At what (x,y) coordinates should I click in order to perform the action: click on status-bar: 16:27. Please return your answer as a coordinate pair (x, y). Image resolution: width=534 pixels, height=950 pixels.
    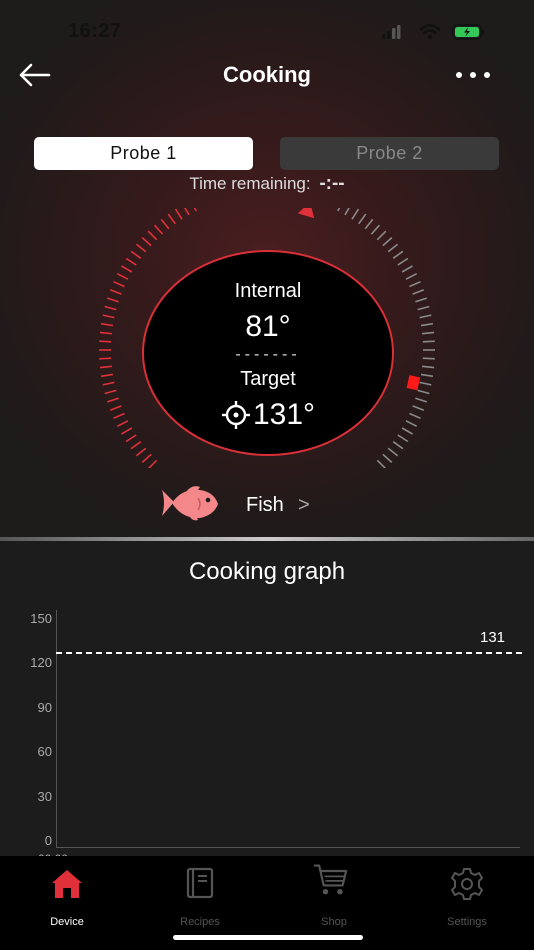
    Looking at the image, I should click on (267, 30).